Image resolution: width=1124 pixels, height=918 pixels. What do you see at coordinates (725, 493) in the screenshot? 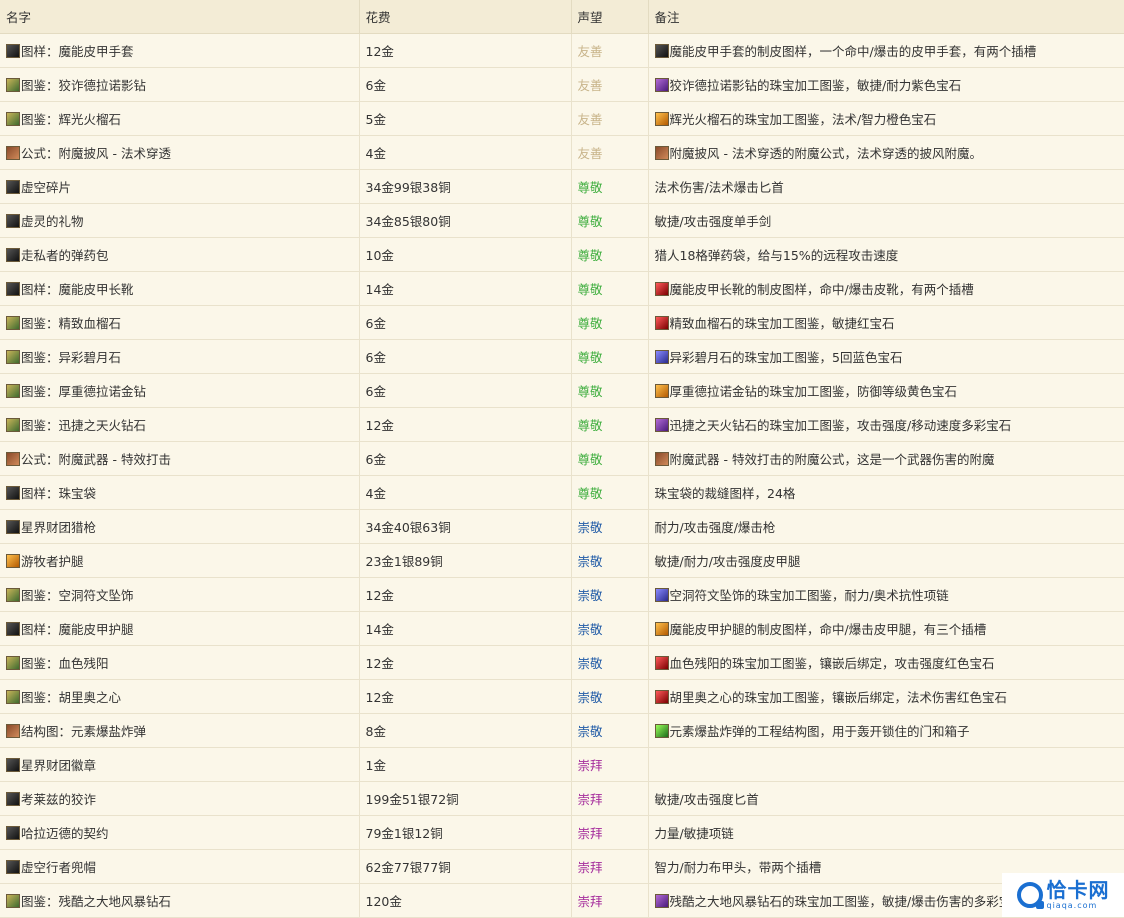
I see `item-note: 珠宝袋的裁缝图样，24格` at bounding box center [725, 493].